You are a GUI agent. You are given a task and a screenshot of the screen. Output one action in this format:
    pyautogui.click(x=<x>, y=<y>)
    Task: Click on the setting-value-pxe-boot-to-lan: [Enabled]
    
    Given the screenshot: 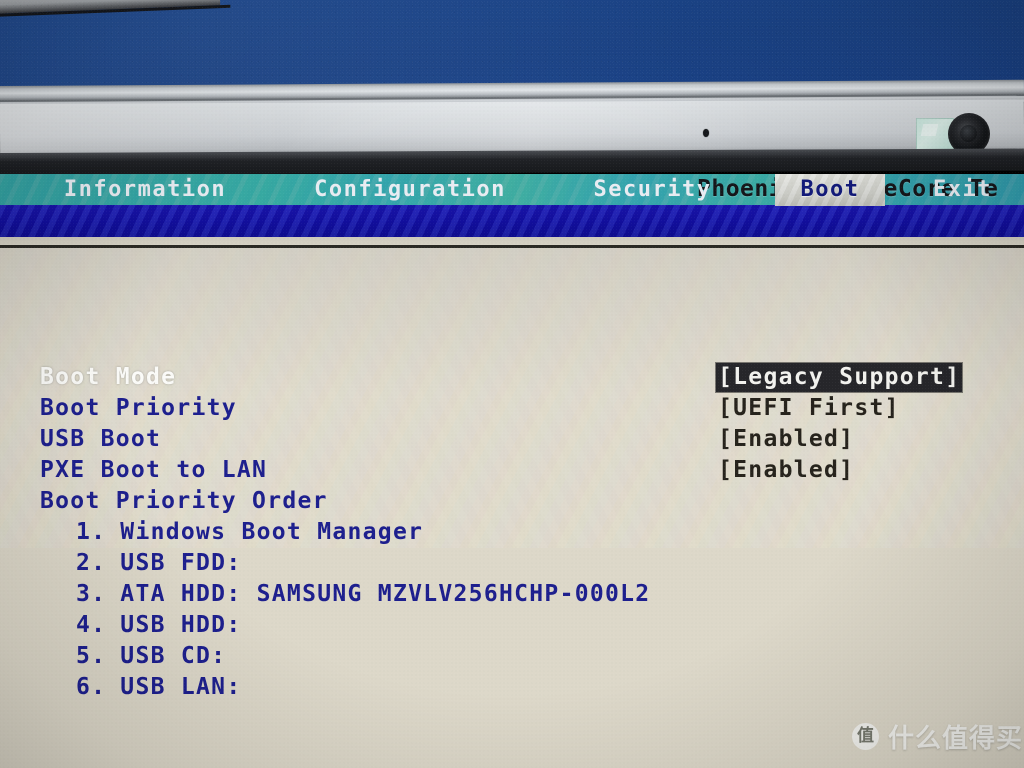 What is the action you would take?
    pyautogui.click(x=786, y=470)
    